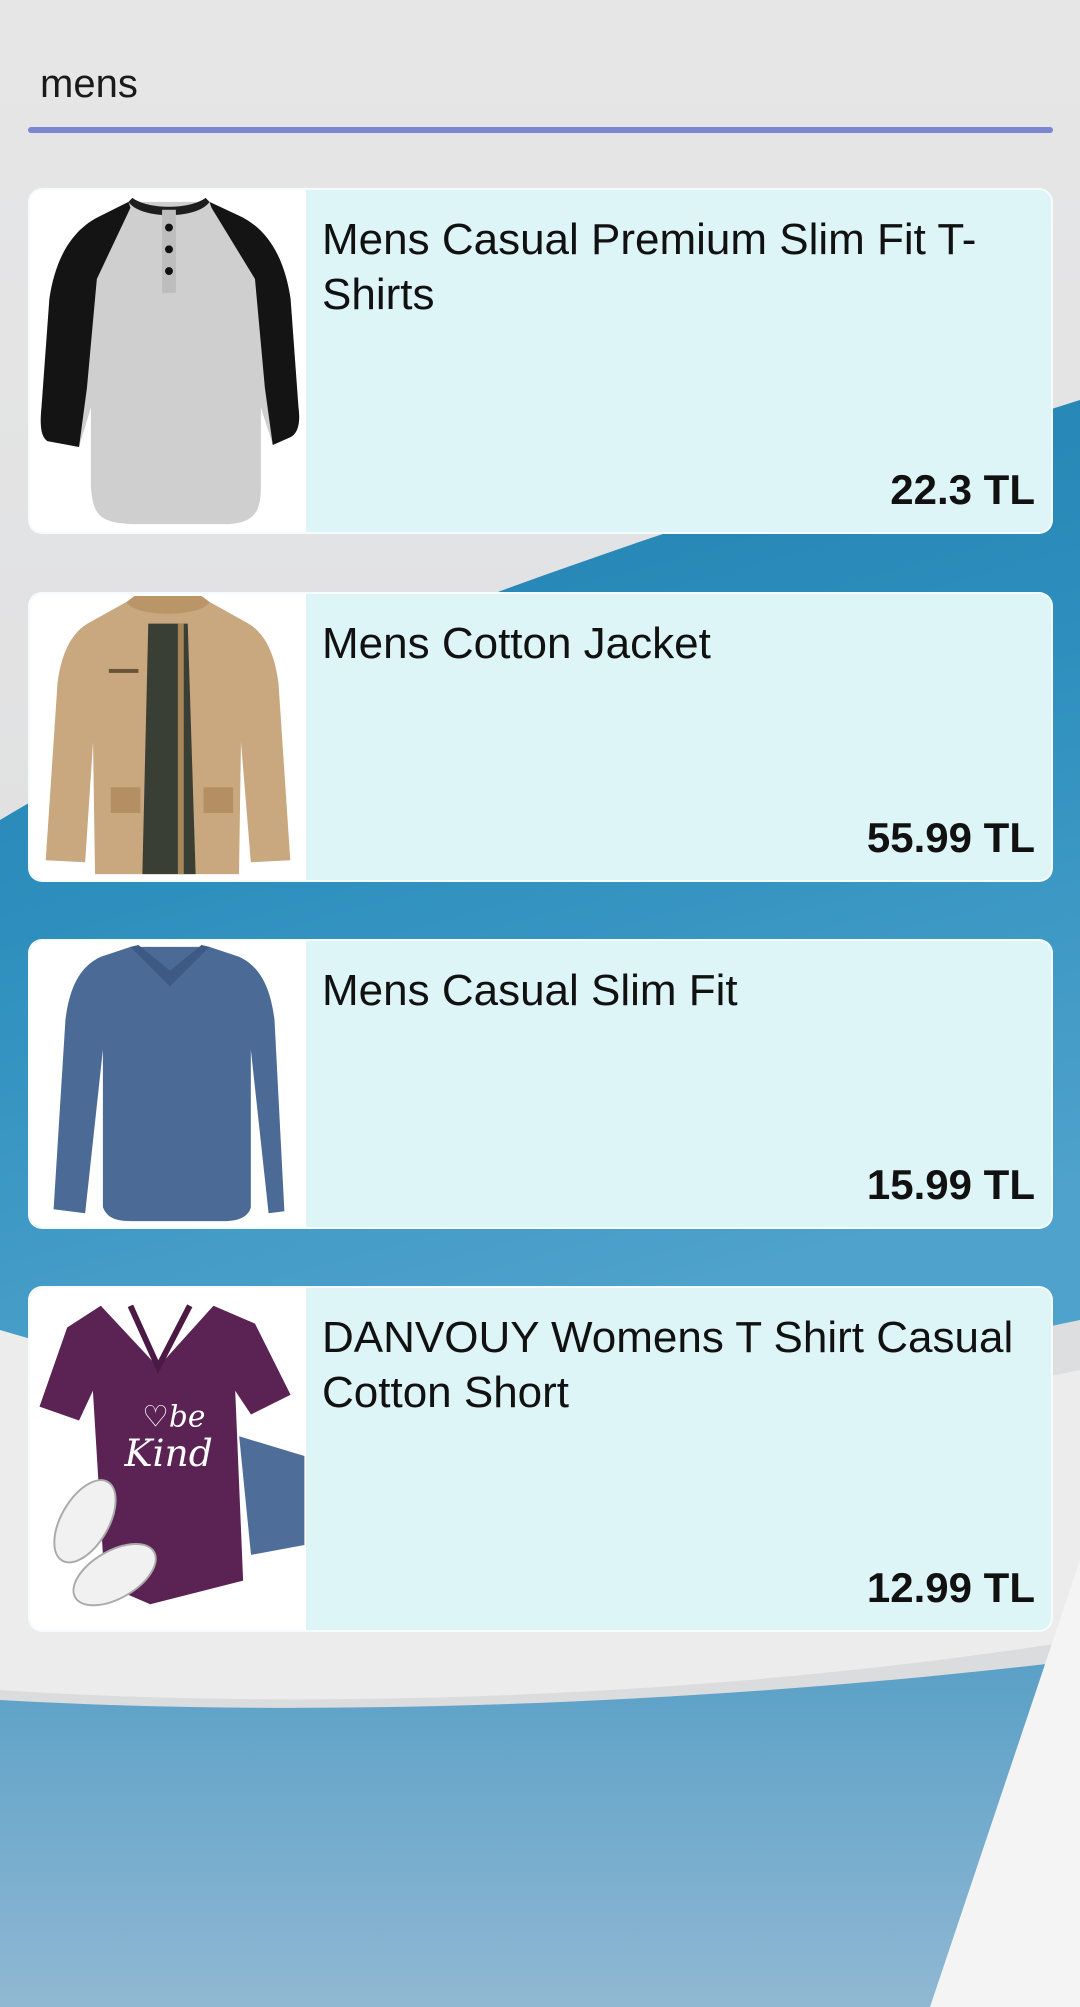 This screenshot has height=2007, width=1080. I want to click on product-title: Mens Cotton Jacket, so click(516, 643).